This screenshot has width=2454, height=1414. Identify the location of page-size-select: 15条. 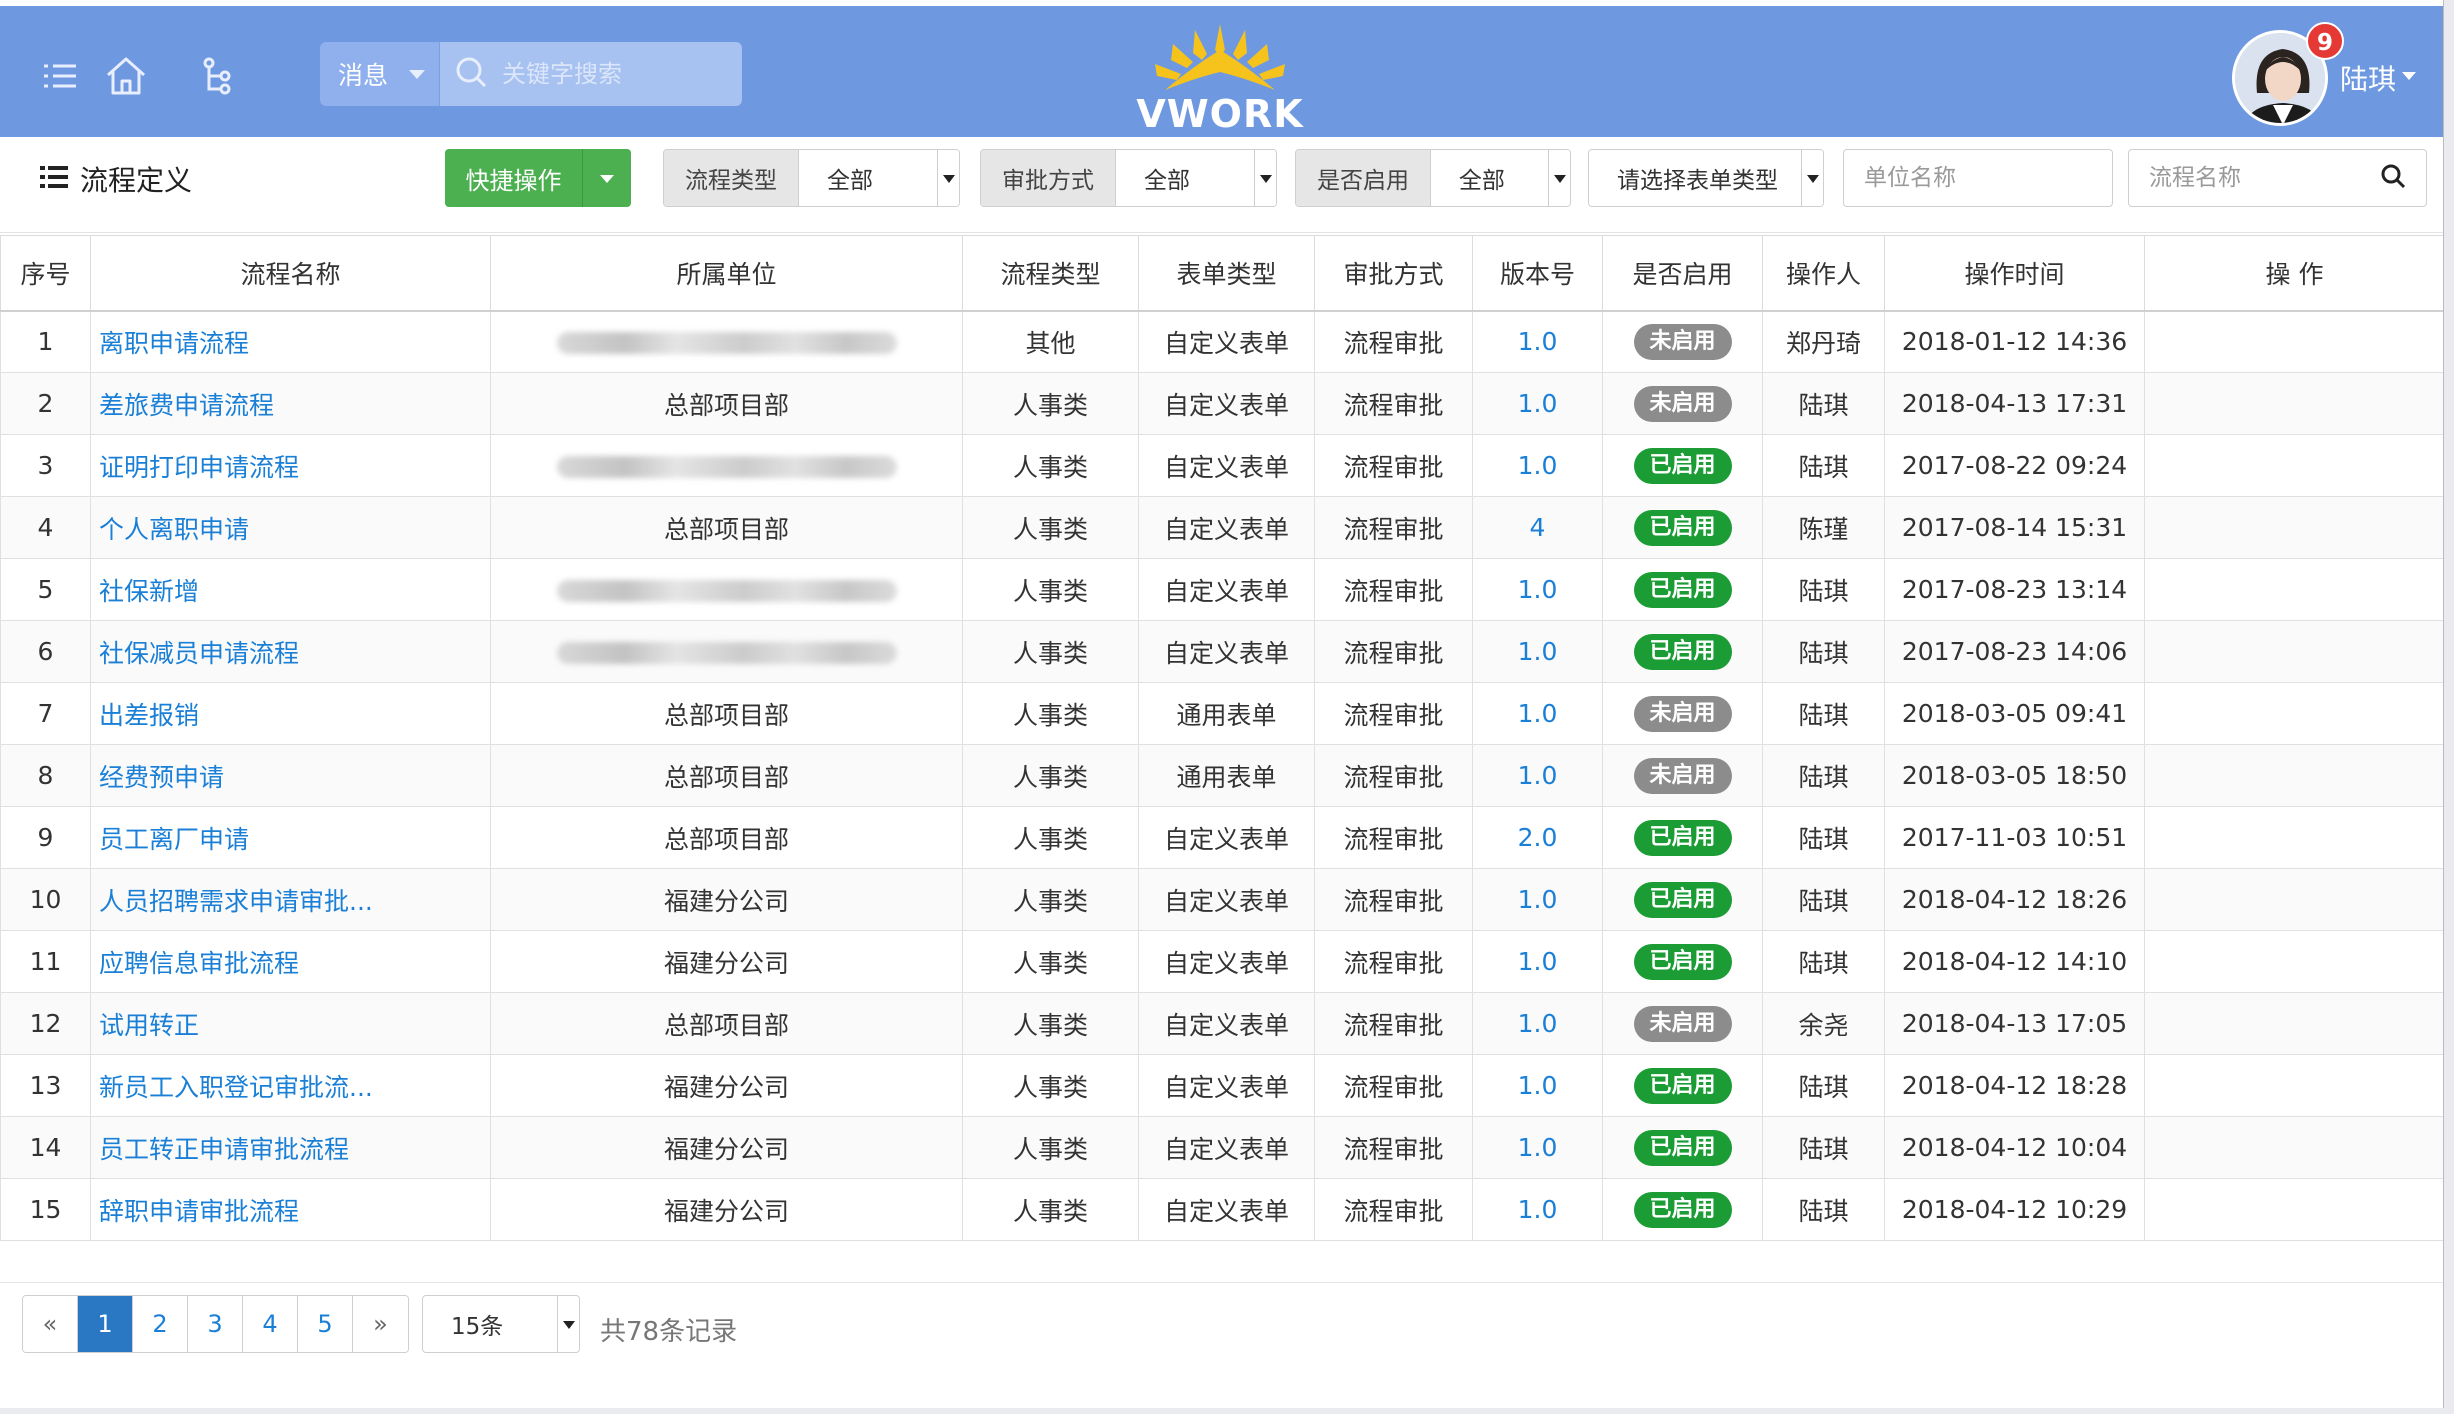
(501, 1324).